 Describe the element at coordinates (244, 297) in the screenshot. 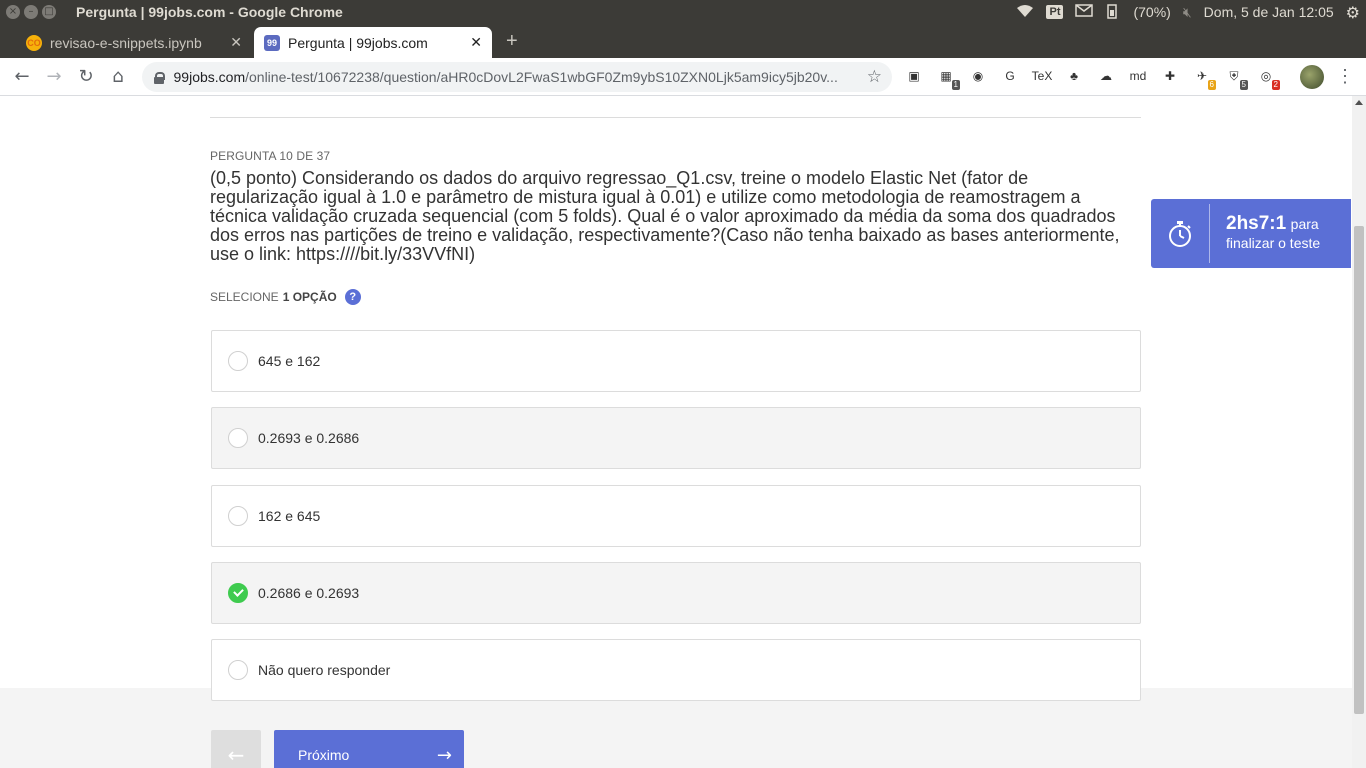

I see `select-prefix: SELECIONE` at that location.